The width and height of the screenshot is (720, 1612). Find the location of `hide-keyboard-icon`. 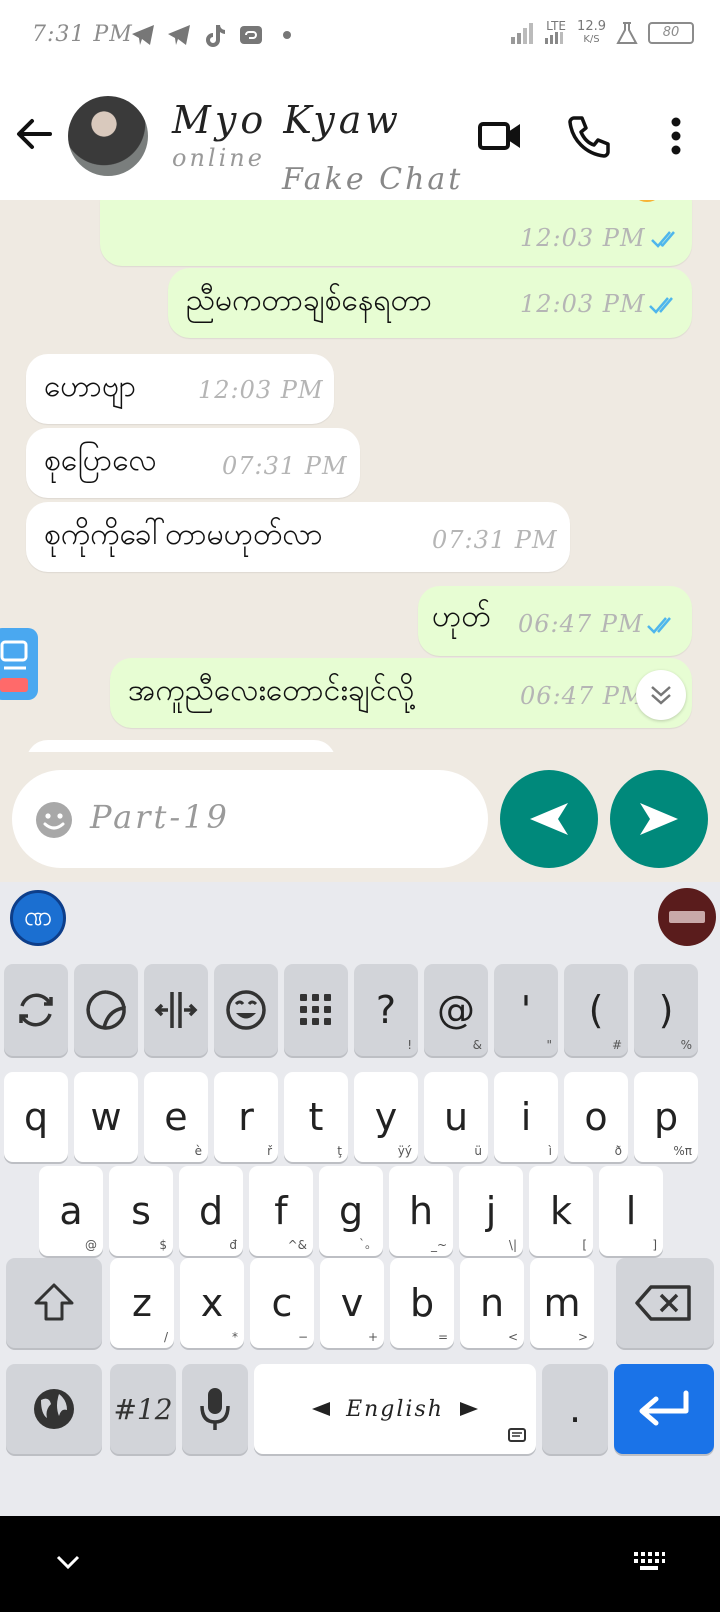

hide-keyboard-icon is located at coordinates (68, 1562).